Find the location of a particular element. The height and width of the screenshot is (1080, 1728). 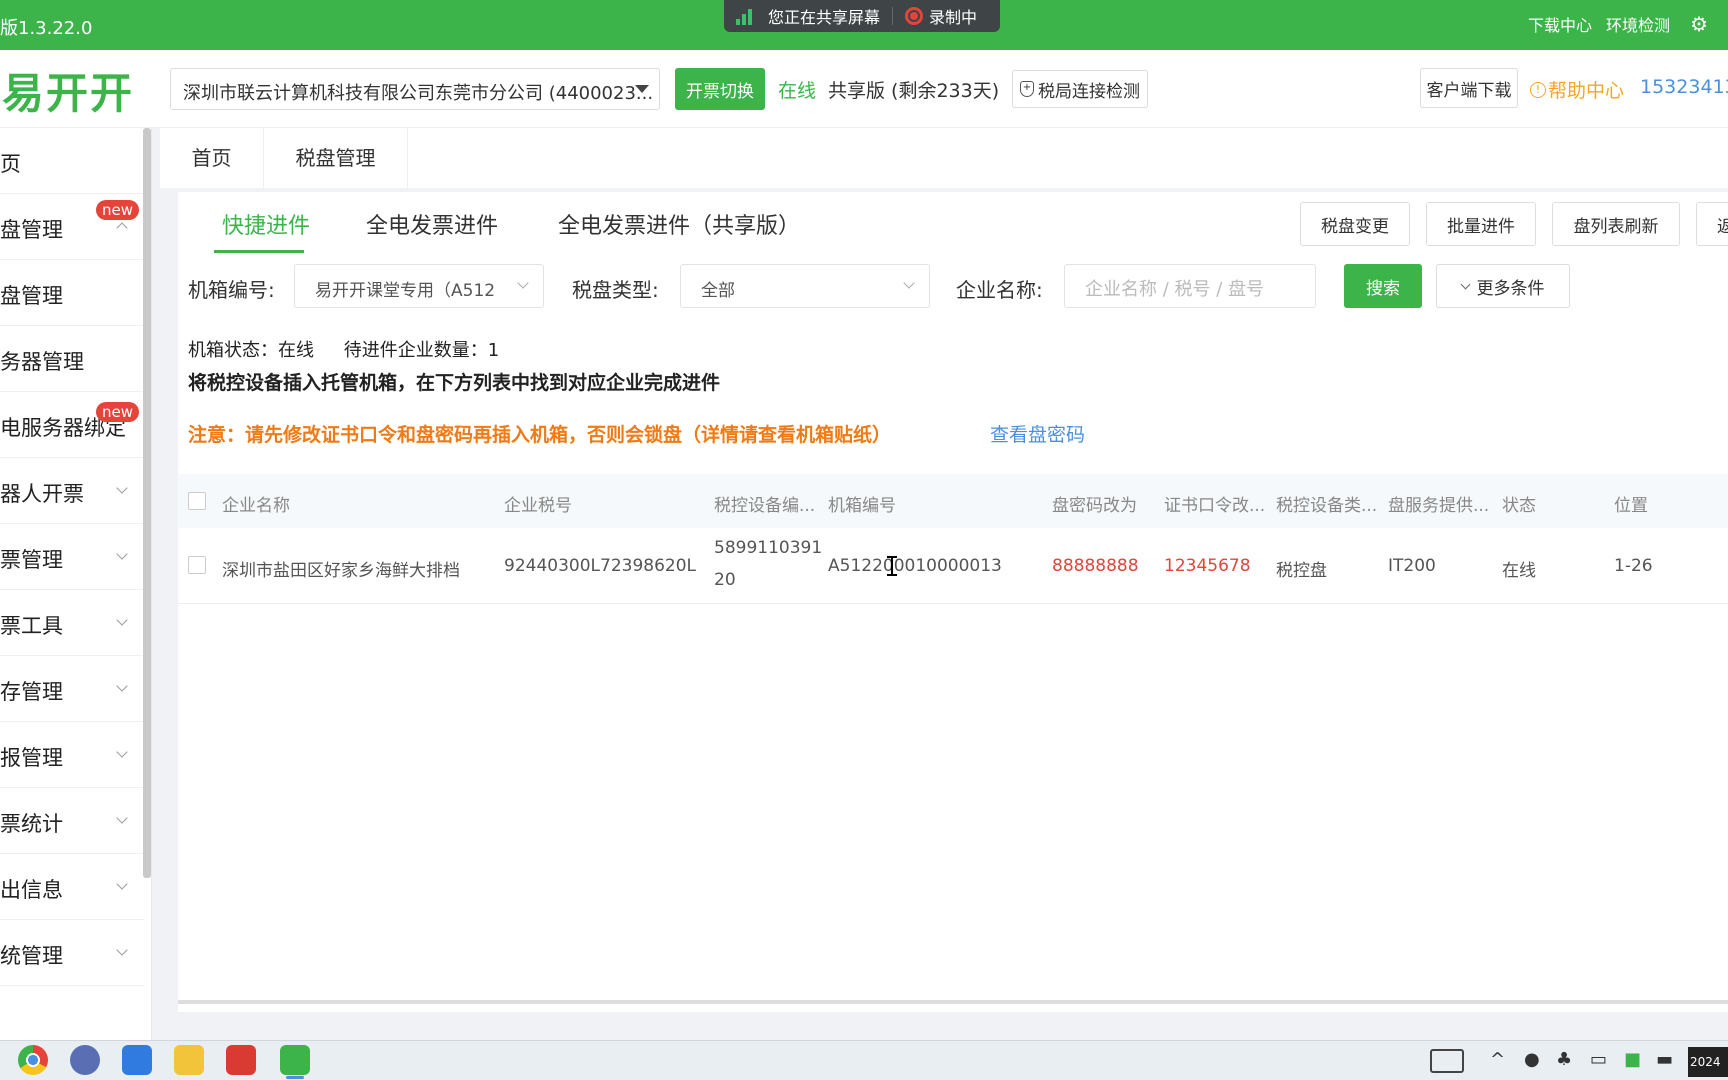

tax-connection-check-button: + 税局连接检测 is located at coordinates (1080, 89).